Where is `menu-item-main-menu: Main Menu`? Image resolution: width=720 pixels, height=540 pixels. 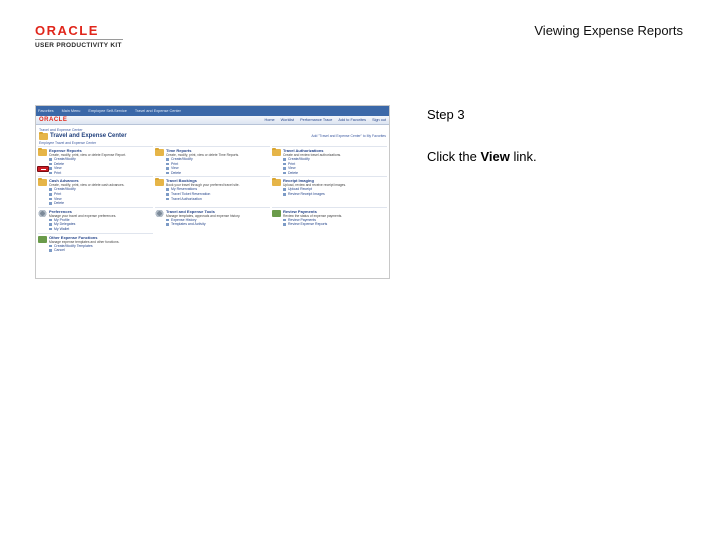 menu-item-main-menu: Main Menu is located at coordinates (71, 111).